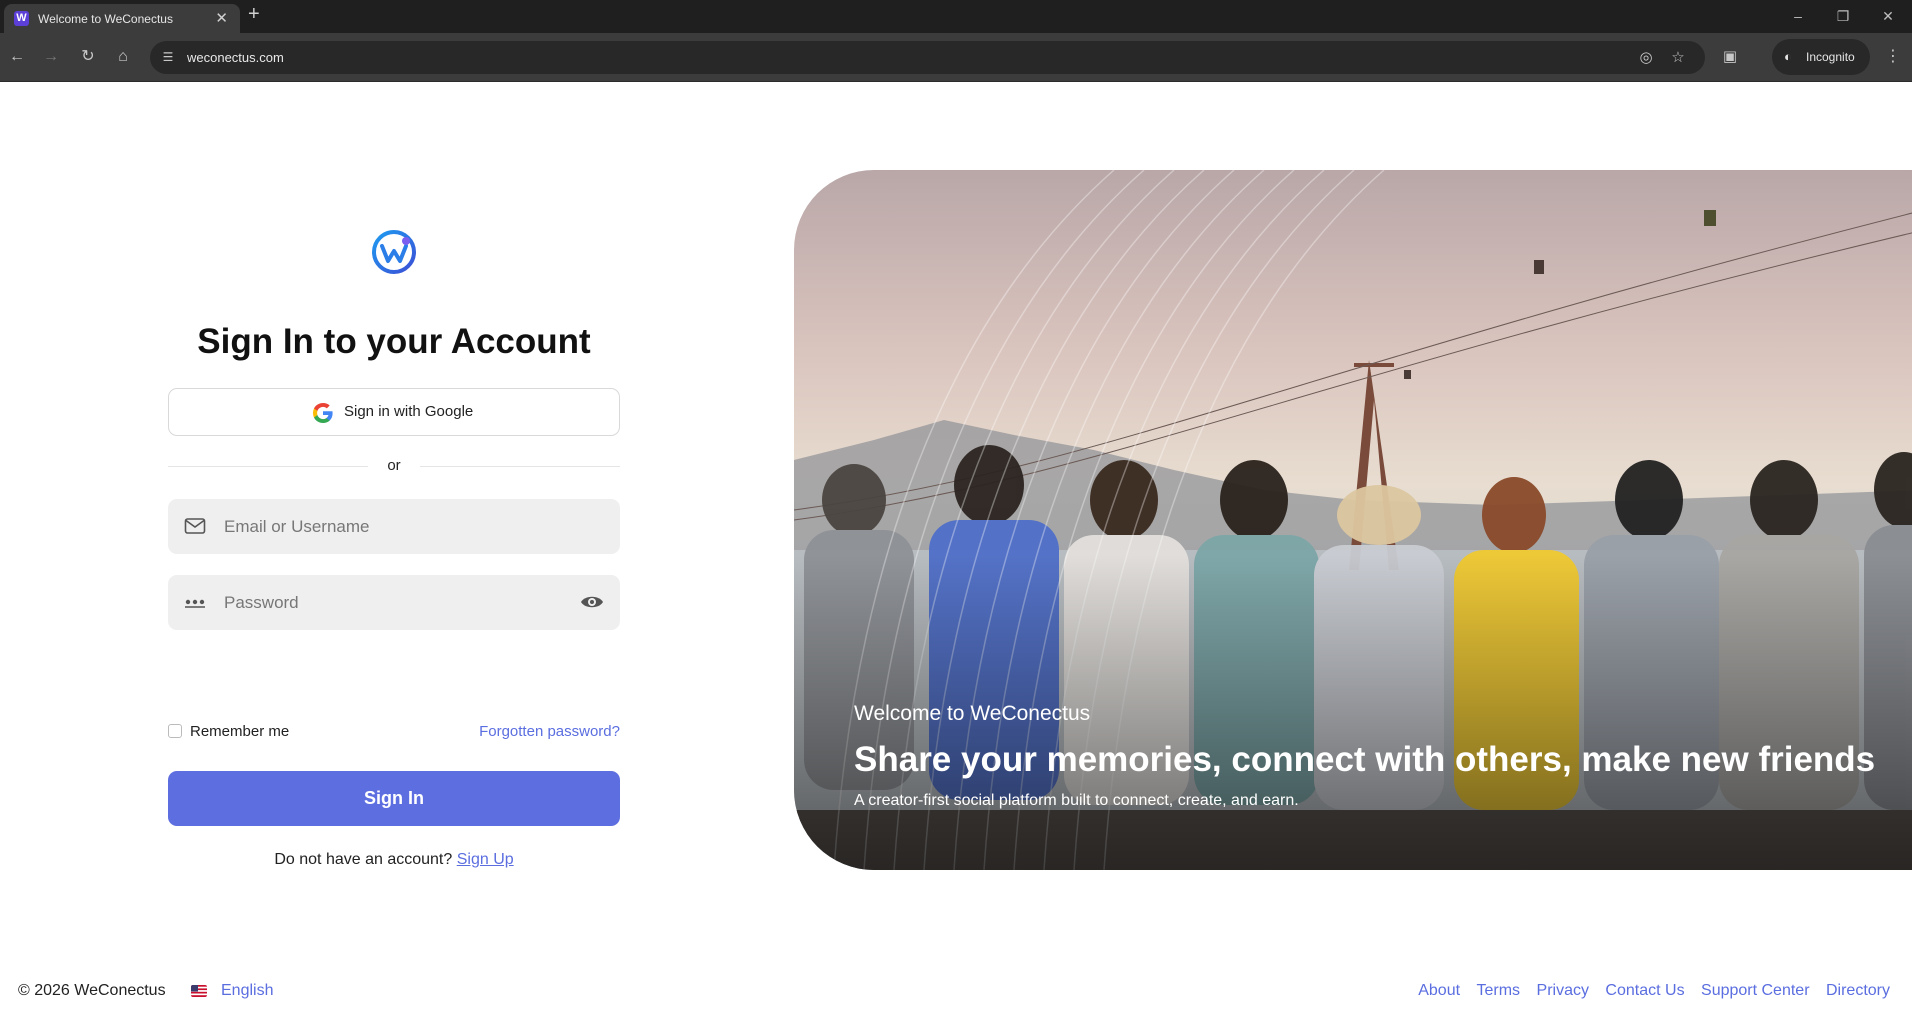 The width and height of the screenshot is (1912, 1027). What do you see at coordinates (1730, 57) in the screenshot?
I see `tab-search-icon: ▣` at bounding box center [1730, 57].